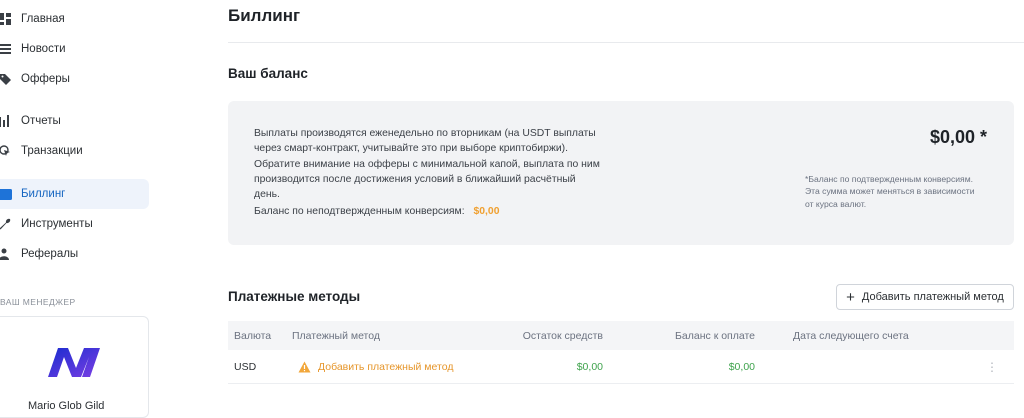 The image size is (1024, 418). Describe the element at coordinates (850, 297) in the screenshot. I see `plus-icon: +` at that location.